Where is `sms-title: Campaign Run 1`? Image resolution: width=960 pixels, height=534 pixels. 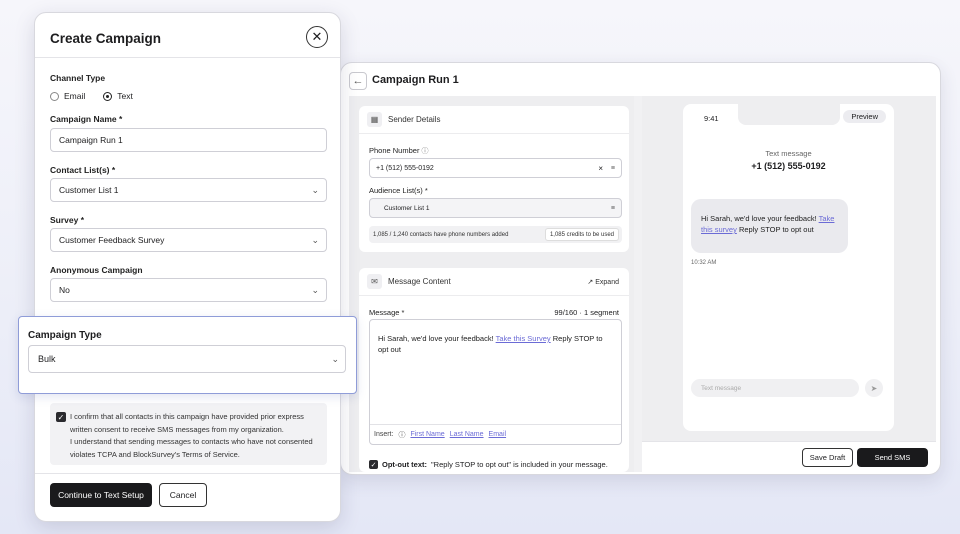 sms-title: Campaign Run 1 is located at coordinates (415, 80).